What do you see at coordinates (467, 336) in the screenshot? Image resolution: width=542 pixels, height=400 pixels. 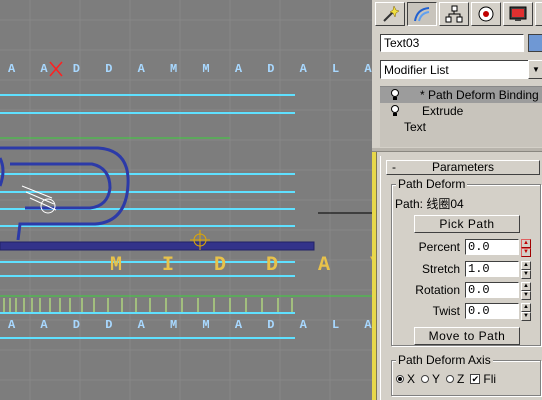 I see `move-to-path-button: Move to Path` at bounding box center [467, 336].